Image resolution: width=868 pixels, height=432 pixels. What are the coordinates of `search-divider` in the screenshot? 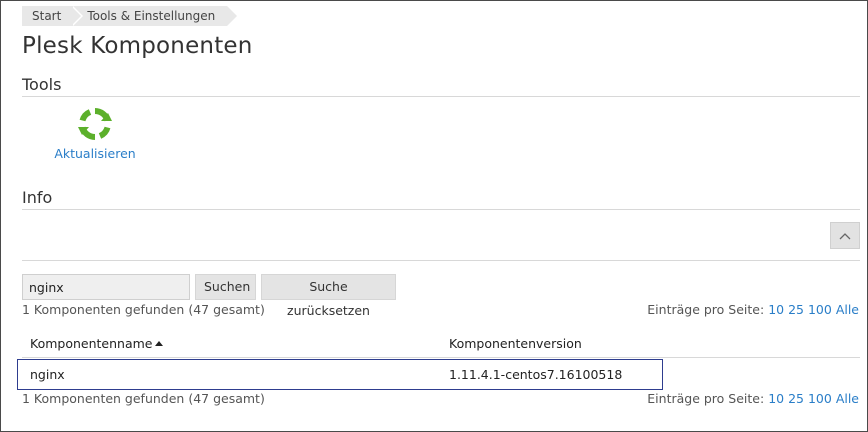 It's located at (441, 260).